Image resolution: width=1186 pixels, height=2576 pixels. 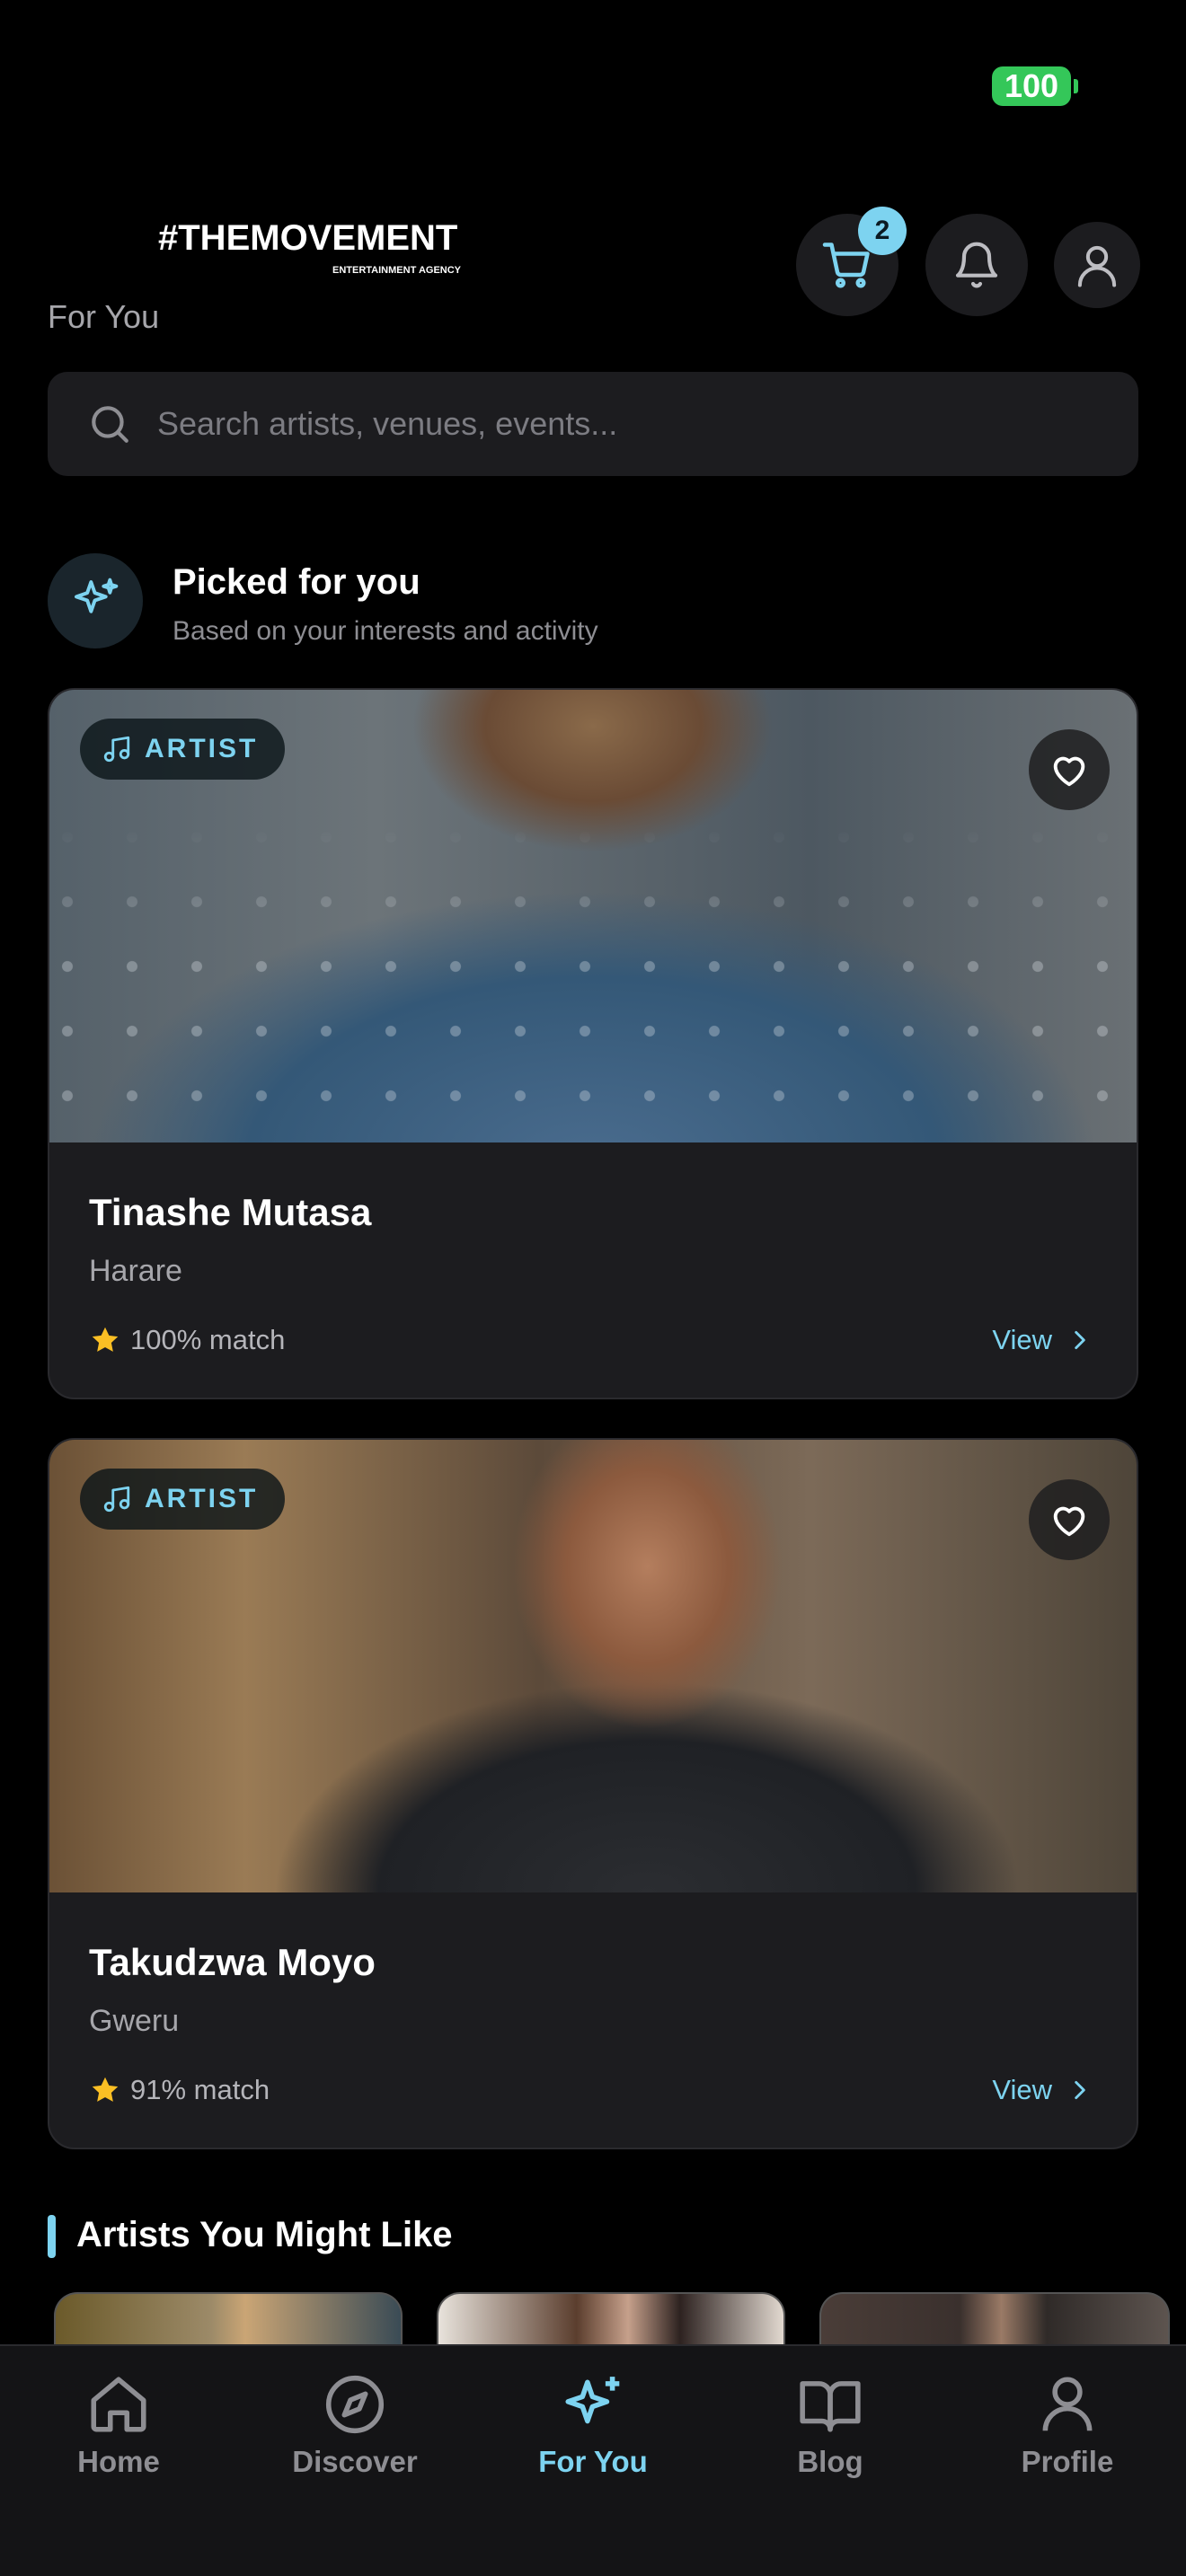 I want to click on tab-for-you: For You, so click(x=593, y=2425).